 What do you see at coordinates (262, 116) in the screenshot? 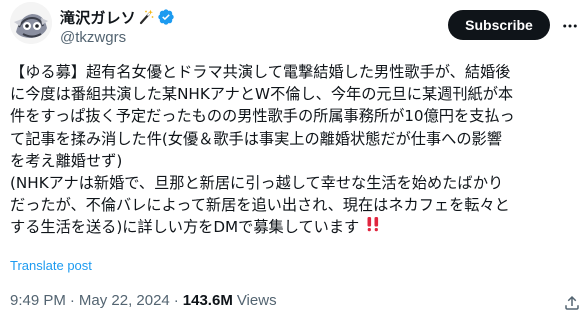
I see `post-text-line: 件をすっぱ抜く予定だったものの男性歌手の所属事務所が10億円を支払っ` at bounding box center [262, 116].